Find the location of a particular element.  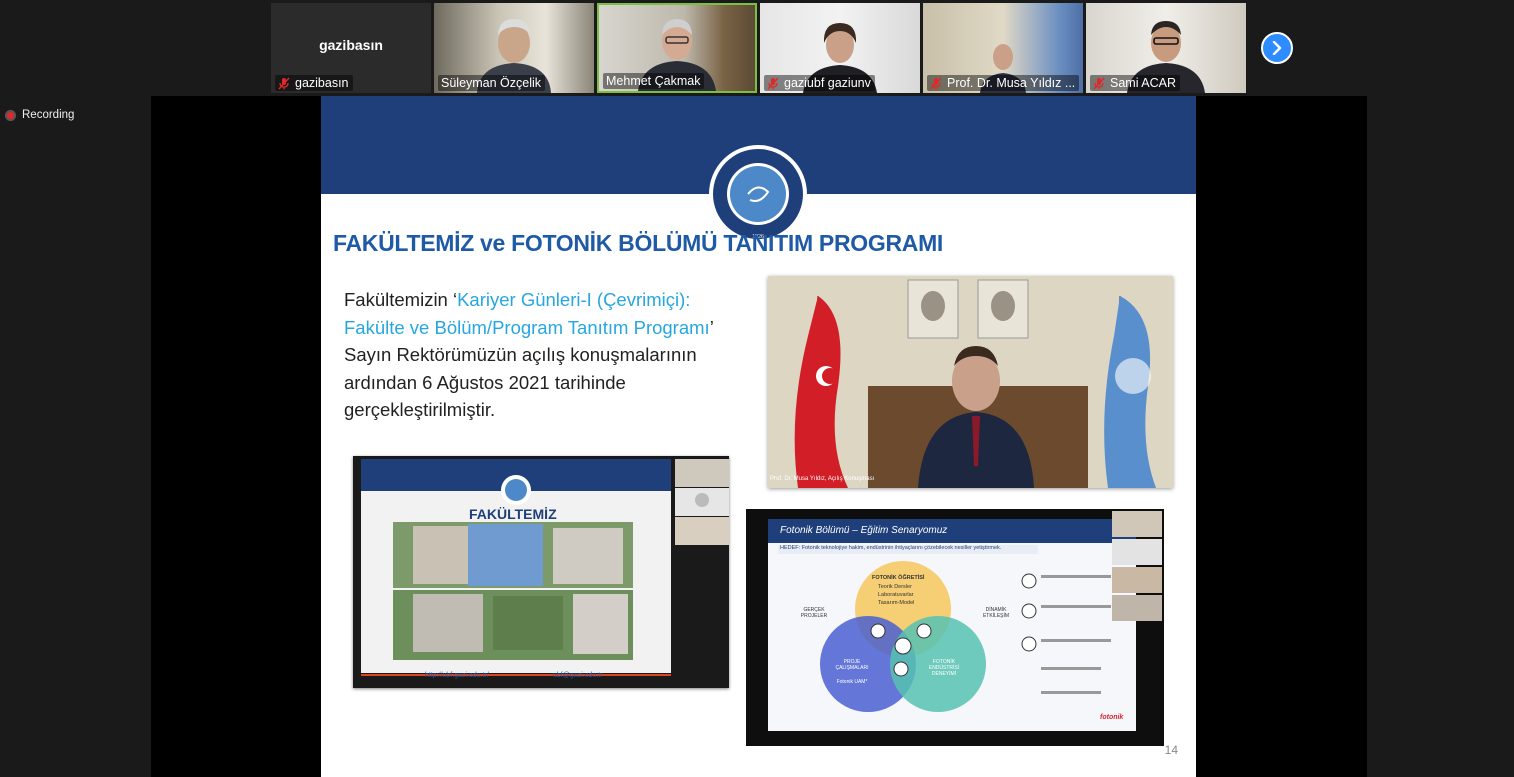

next-page-button is located at coordinates (1277, 48).